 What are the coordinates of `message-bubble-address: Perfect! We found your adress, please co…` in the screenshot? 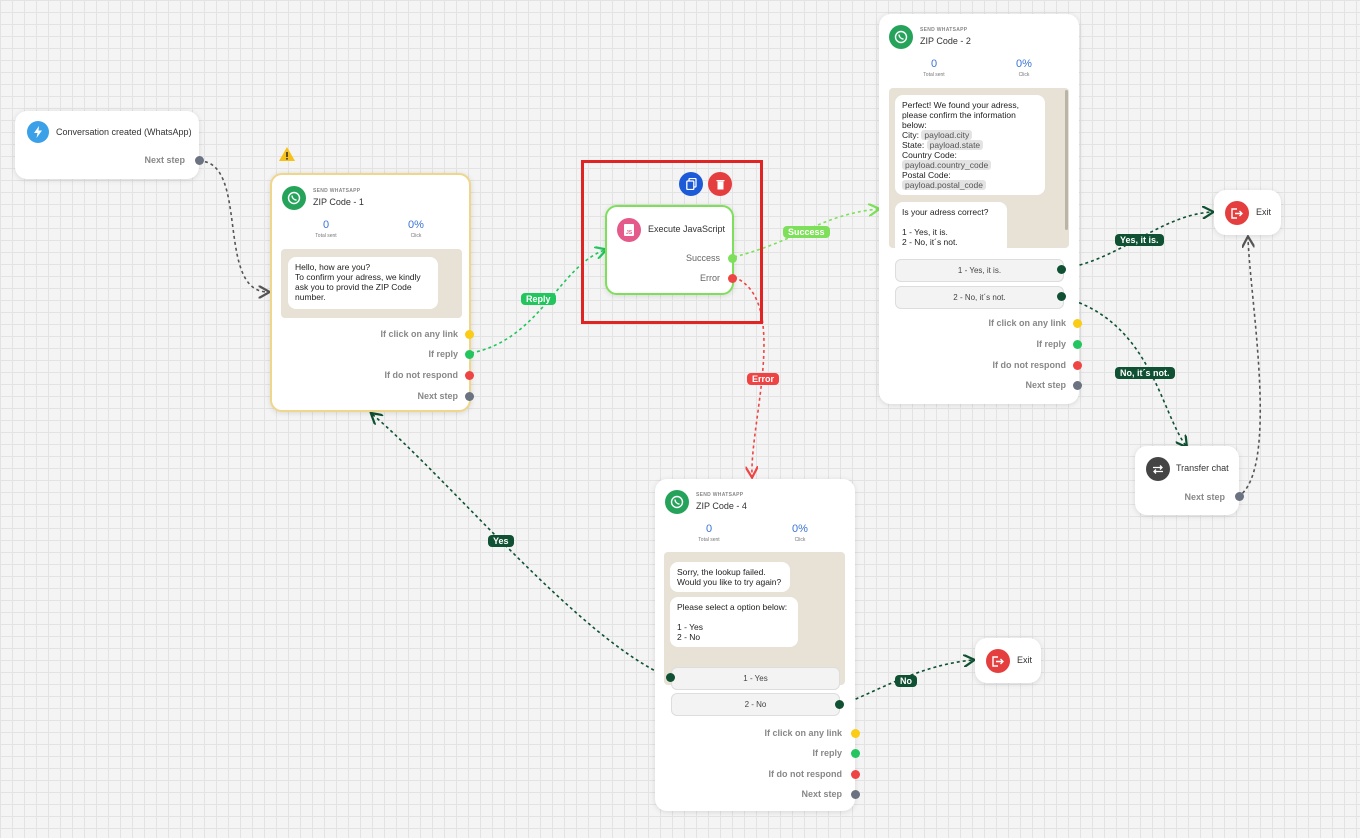 It's located at (970, 145).